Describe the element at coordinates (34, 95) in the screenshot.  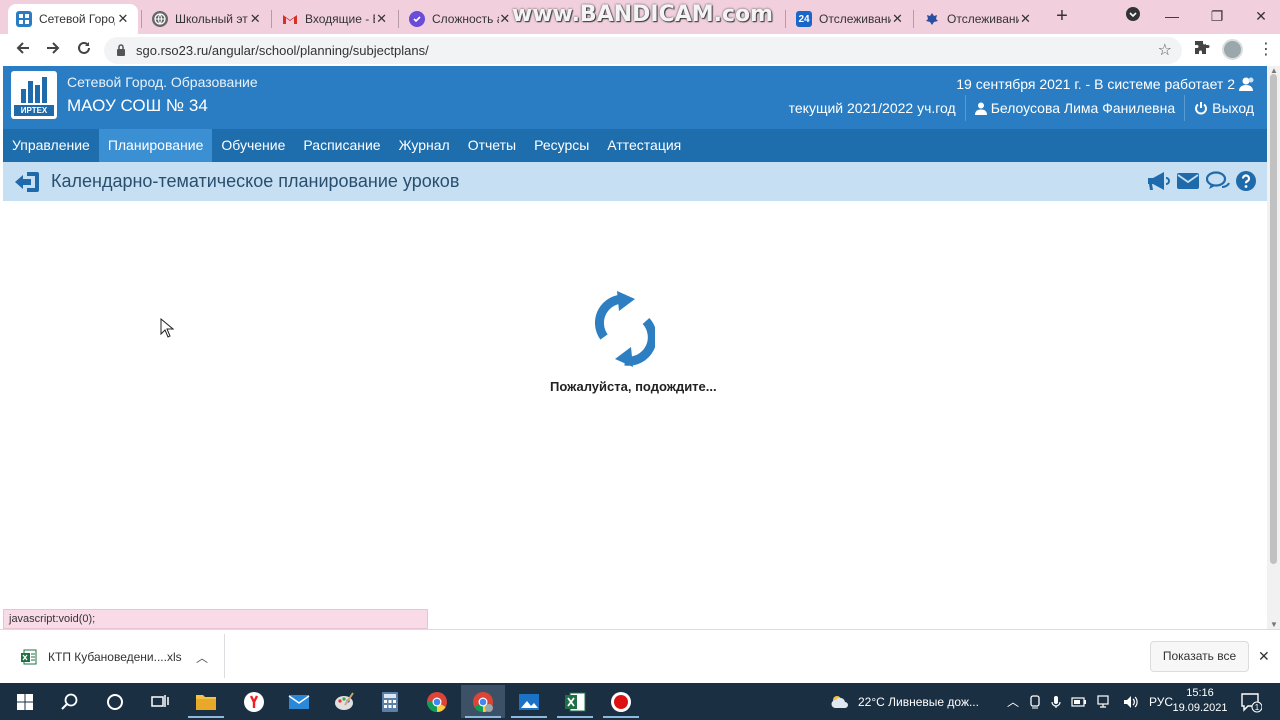
I see `irtech-logo: ИРТЕХ` at that location.